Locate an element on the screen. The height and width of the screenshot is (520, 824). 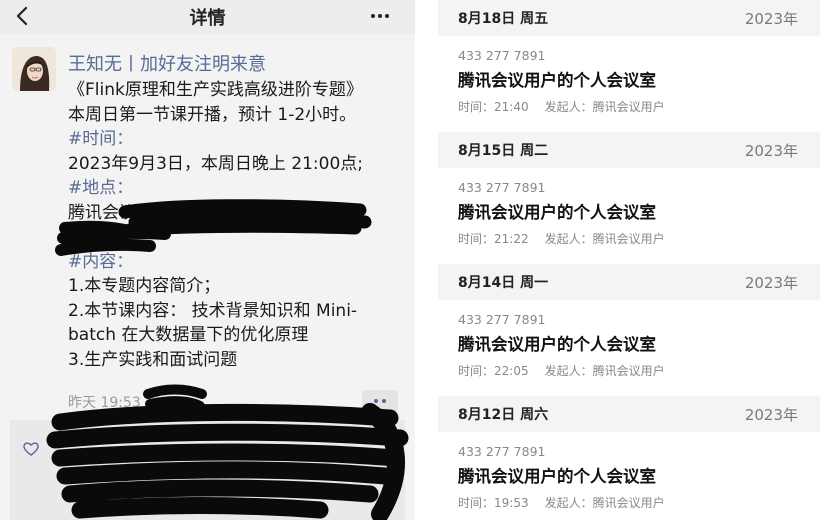
meeting-time: 时间：21:40 is located at coordinates (493, 107).